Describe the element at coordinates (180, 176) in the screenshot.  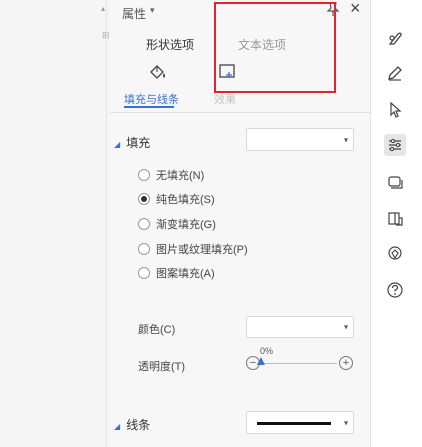
I see `radio-label: 无填充(N)` at that location.